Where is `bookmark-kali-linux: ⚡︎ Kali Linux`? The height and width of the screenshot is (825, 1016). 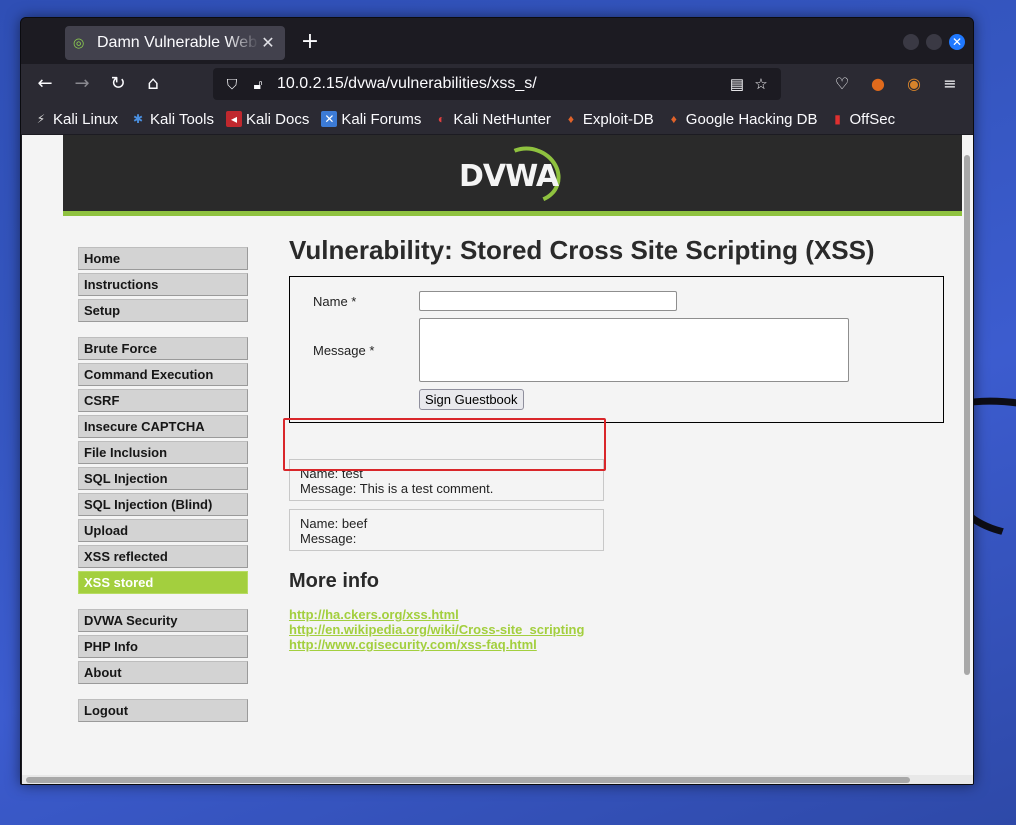
bookmark-kali-linux: ⚡︎ Kali Linux is located at coordinates (75, 119).